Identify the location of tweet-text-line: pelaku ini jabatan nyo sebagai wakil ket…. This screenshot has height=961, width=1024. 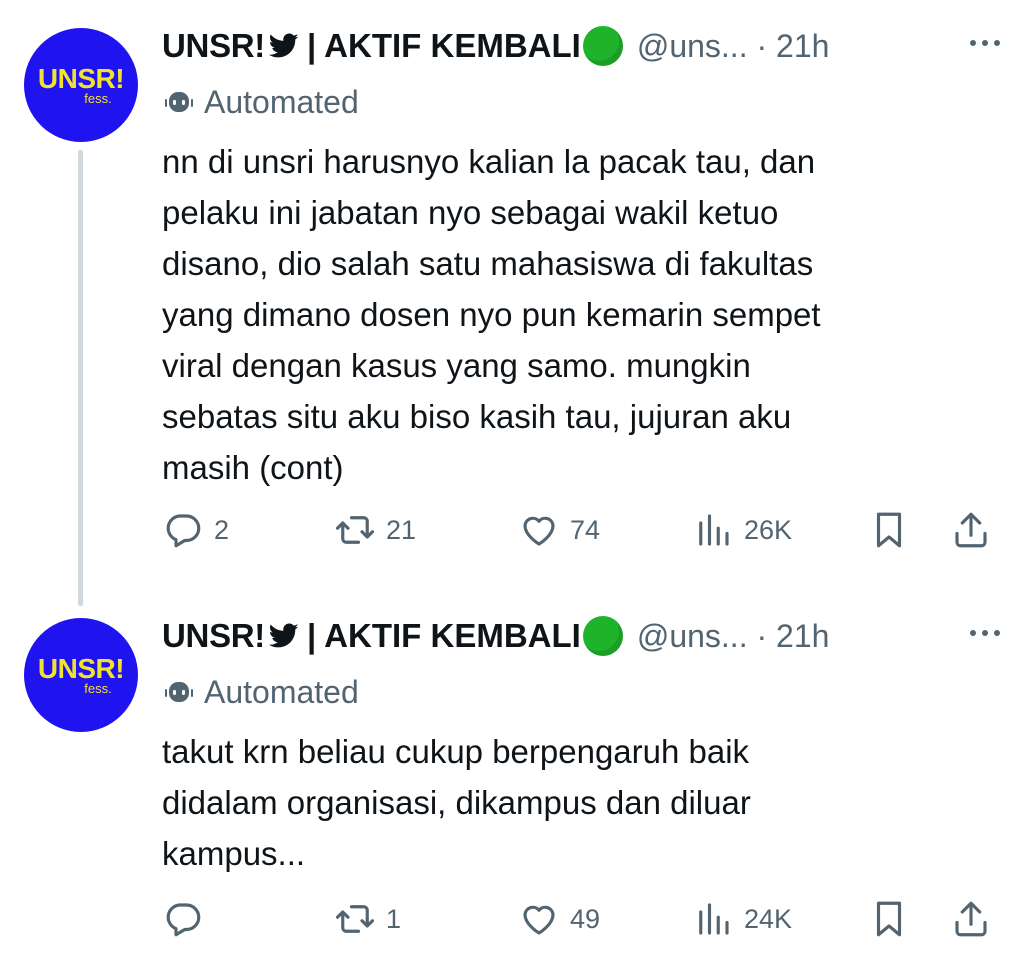
(470, 212).